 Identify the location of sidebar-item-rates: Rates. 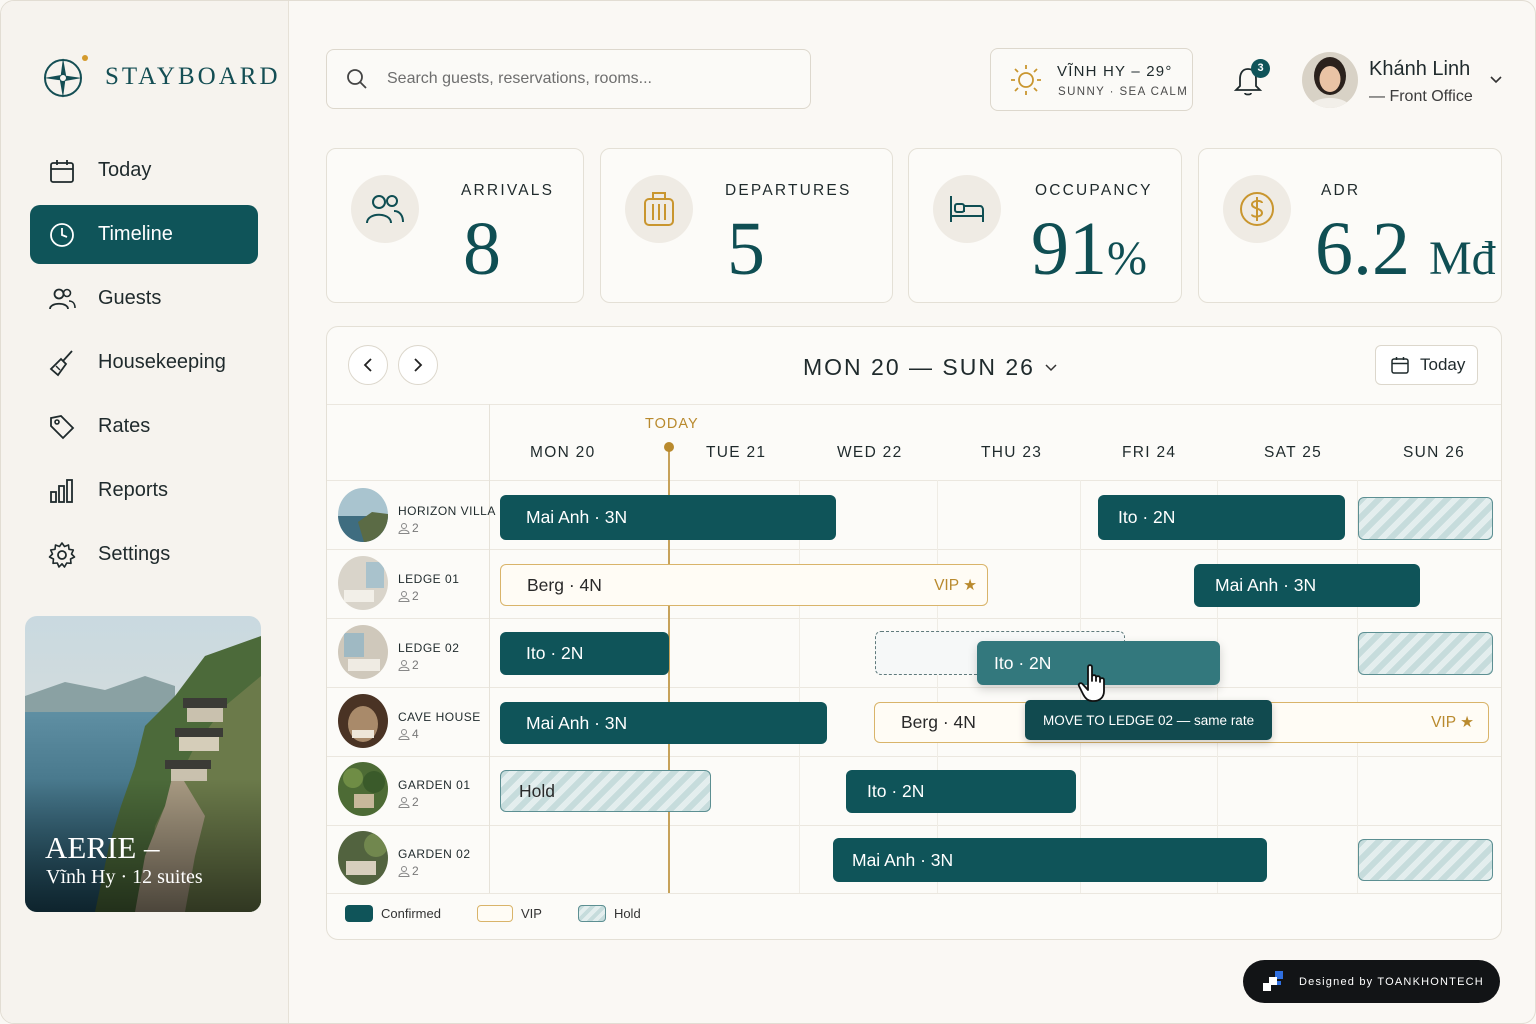
(144, 426).